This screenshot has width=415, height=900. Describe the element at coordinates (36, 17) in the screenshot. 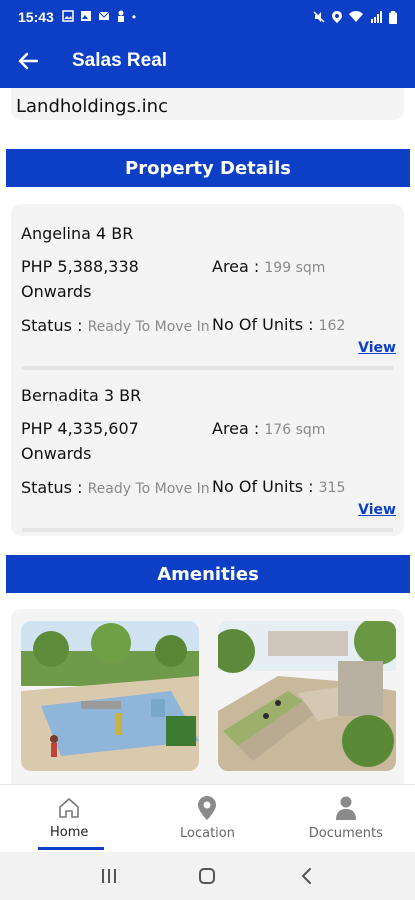

I see `status-time: 15:43` at that location.